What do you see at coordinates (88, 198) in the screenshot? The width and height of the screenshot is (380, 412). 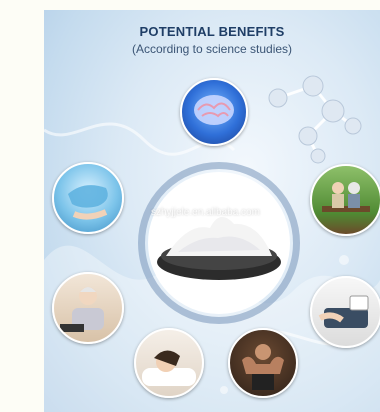 I see `liver-icon` at bounding box center [88, 198].